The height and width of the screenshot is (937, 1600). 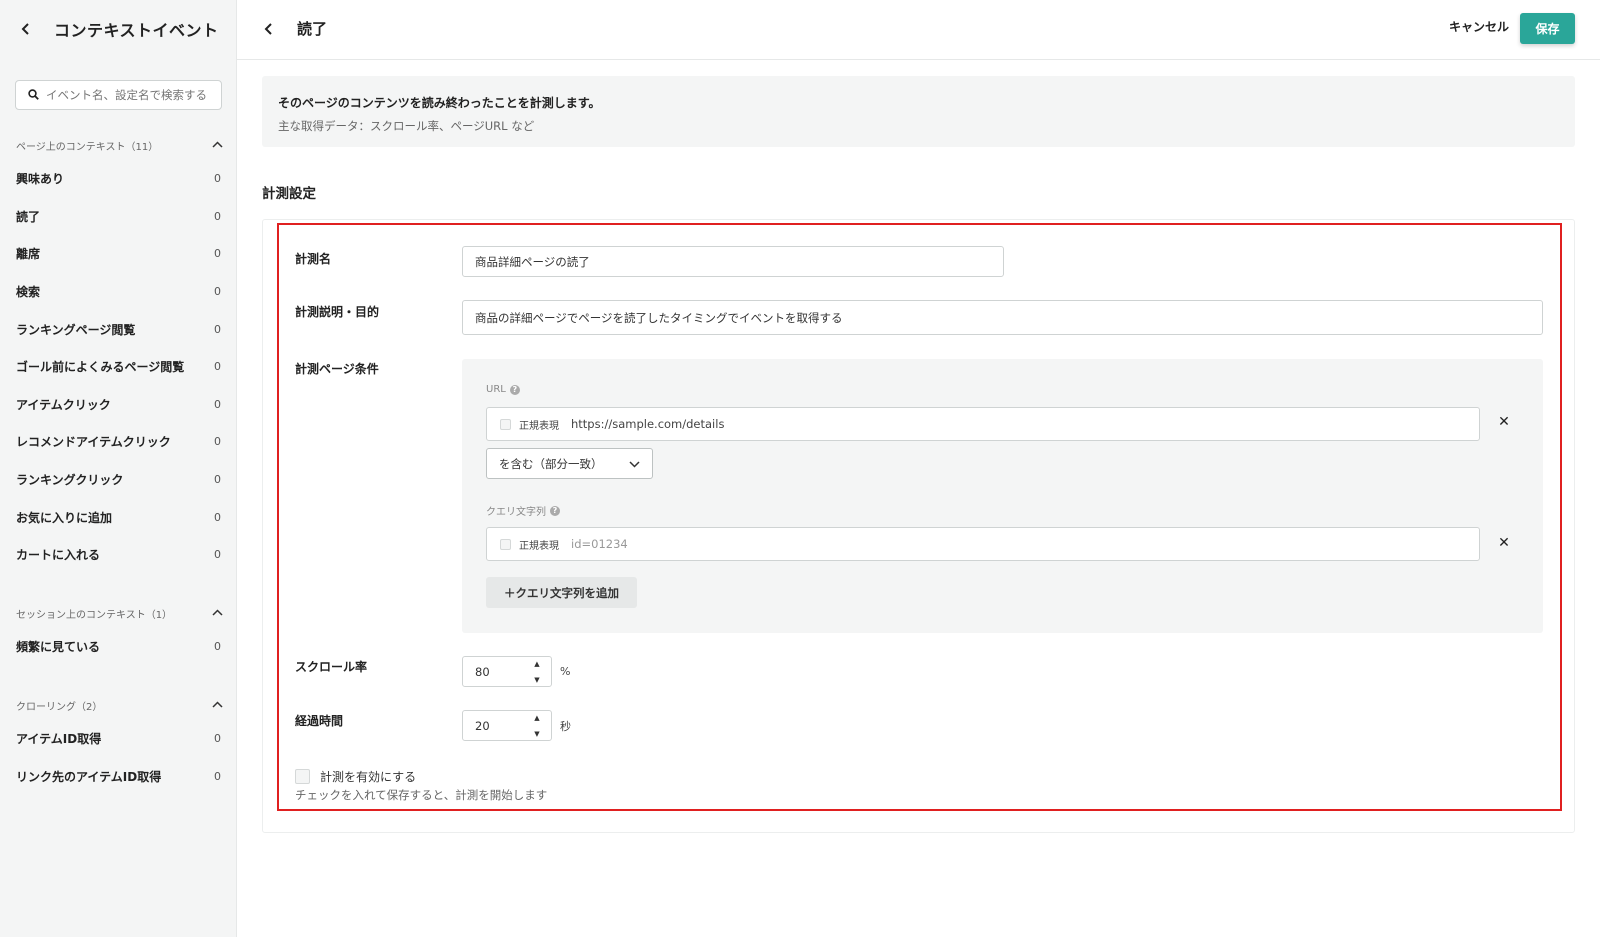 I want to click on sidebar-item-label: リンク先のアイテムID取得, so click(x=89, y=776).